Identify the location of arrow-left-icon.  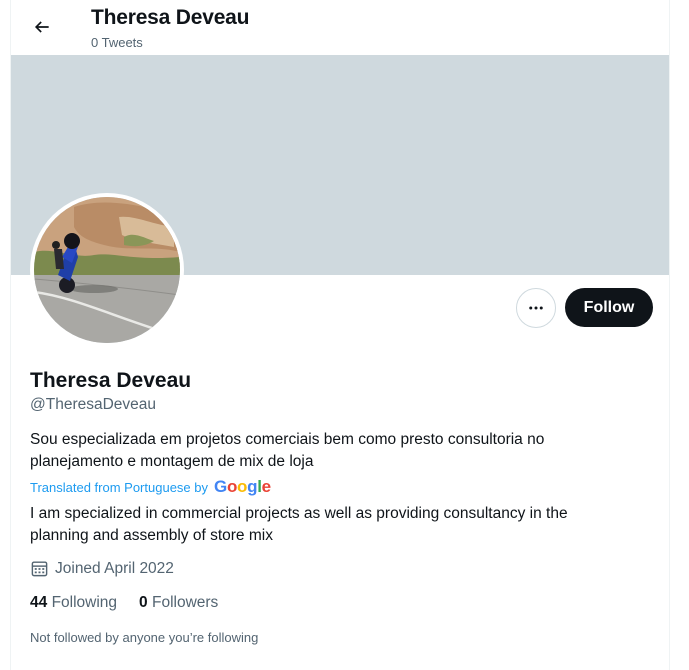
(41, 27).